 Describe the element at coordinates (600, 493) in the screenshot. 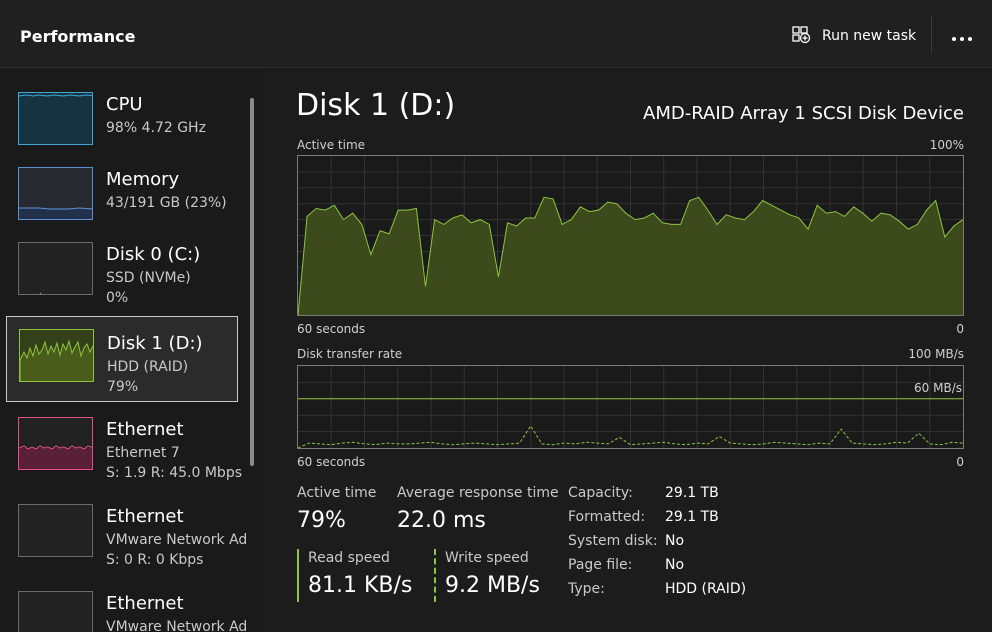

I see `capacity-label: Capacity:` at that location.